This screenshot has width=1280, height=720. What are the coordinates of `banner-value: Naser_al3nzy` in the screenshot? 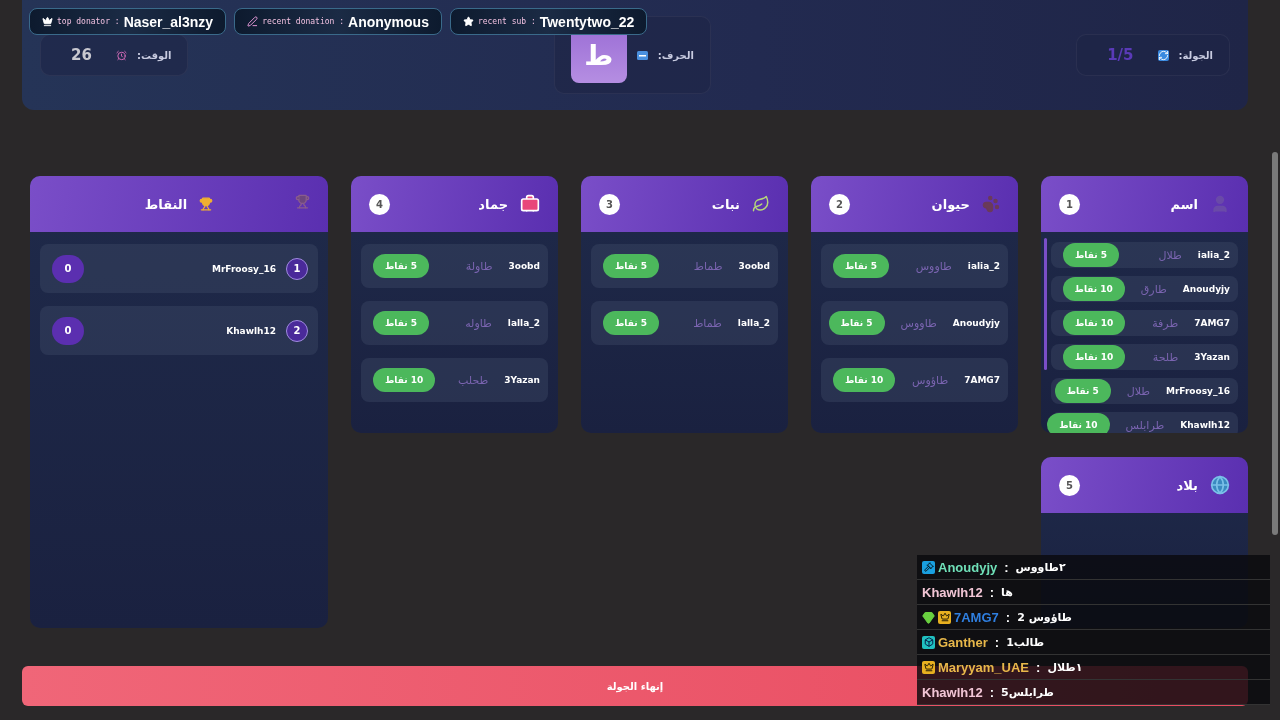 It's located at (168, 21).